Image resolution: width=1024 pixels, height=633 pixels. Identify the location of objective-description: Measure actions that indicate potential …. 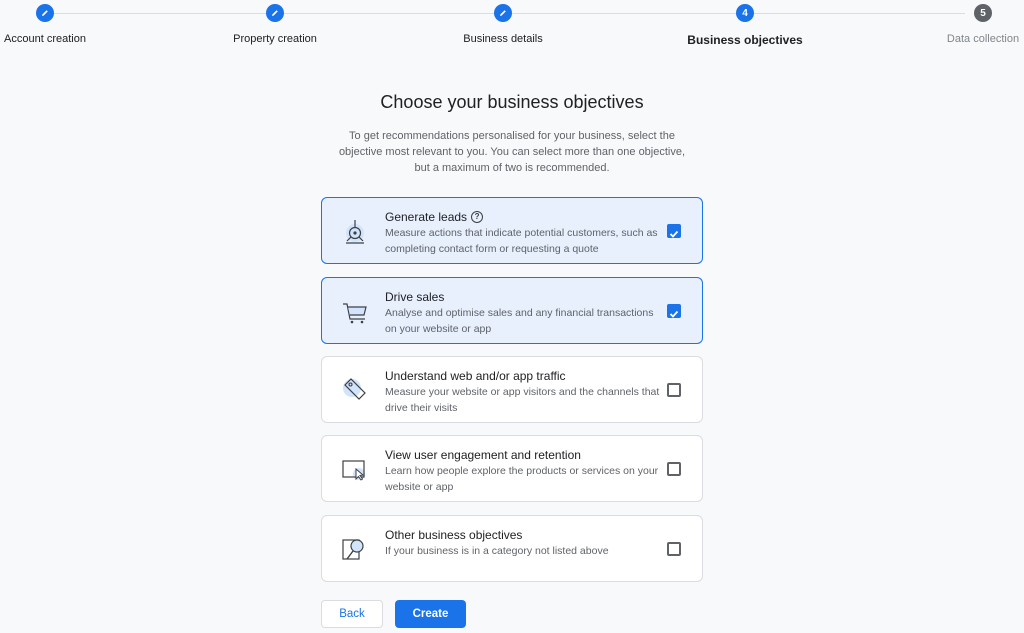
(521, 241).